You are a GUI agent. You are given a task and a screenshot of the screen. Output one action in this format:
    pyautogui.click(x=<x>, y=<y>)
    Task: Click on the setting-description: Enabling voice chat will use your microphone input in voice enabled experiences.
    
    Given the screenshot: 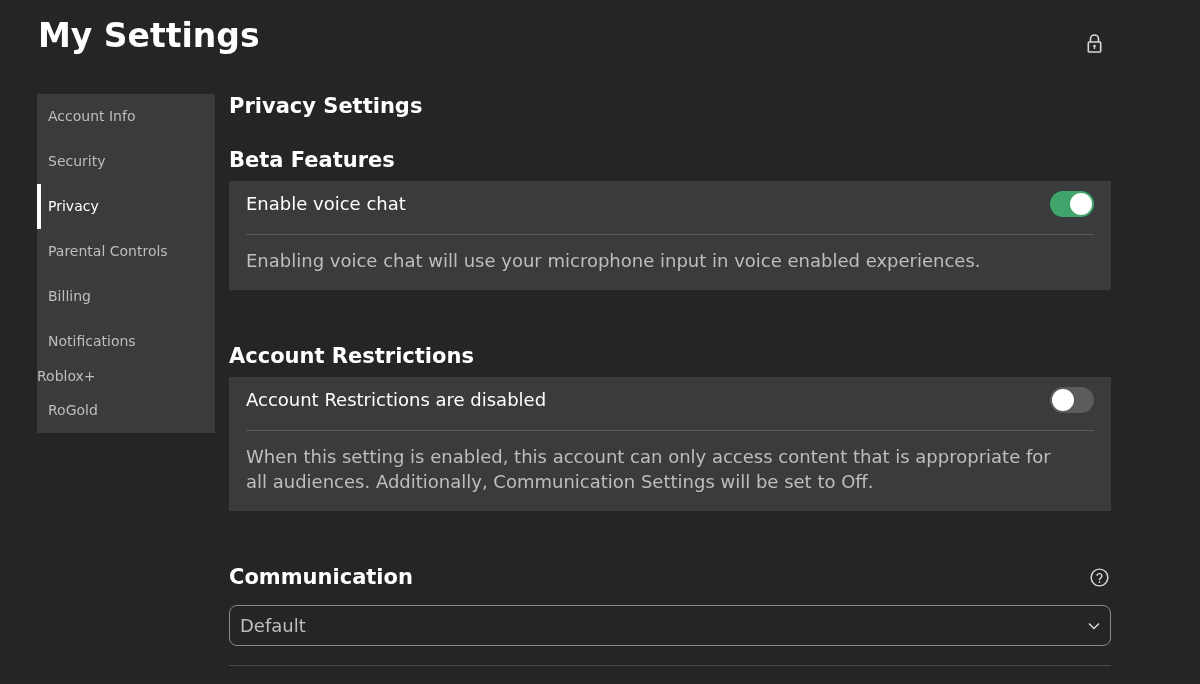 What is the action you would take?
    pyautogui.click(x=614, y=261)
    